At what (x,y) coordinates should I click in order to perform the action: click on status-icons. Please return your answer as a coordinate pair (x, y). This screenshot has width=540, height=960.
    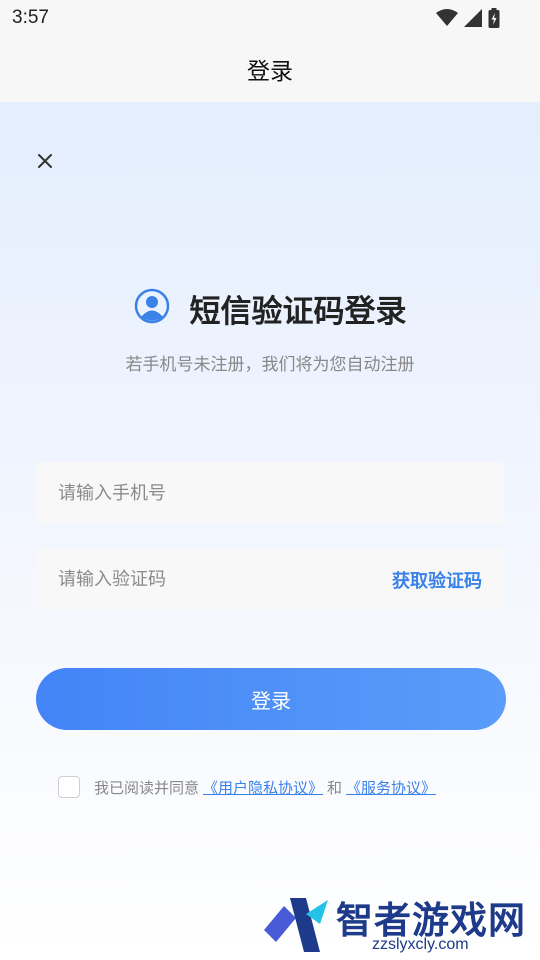
    Looking at the image, I should click on (468, 18).